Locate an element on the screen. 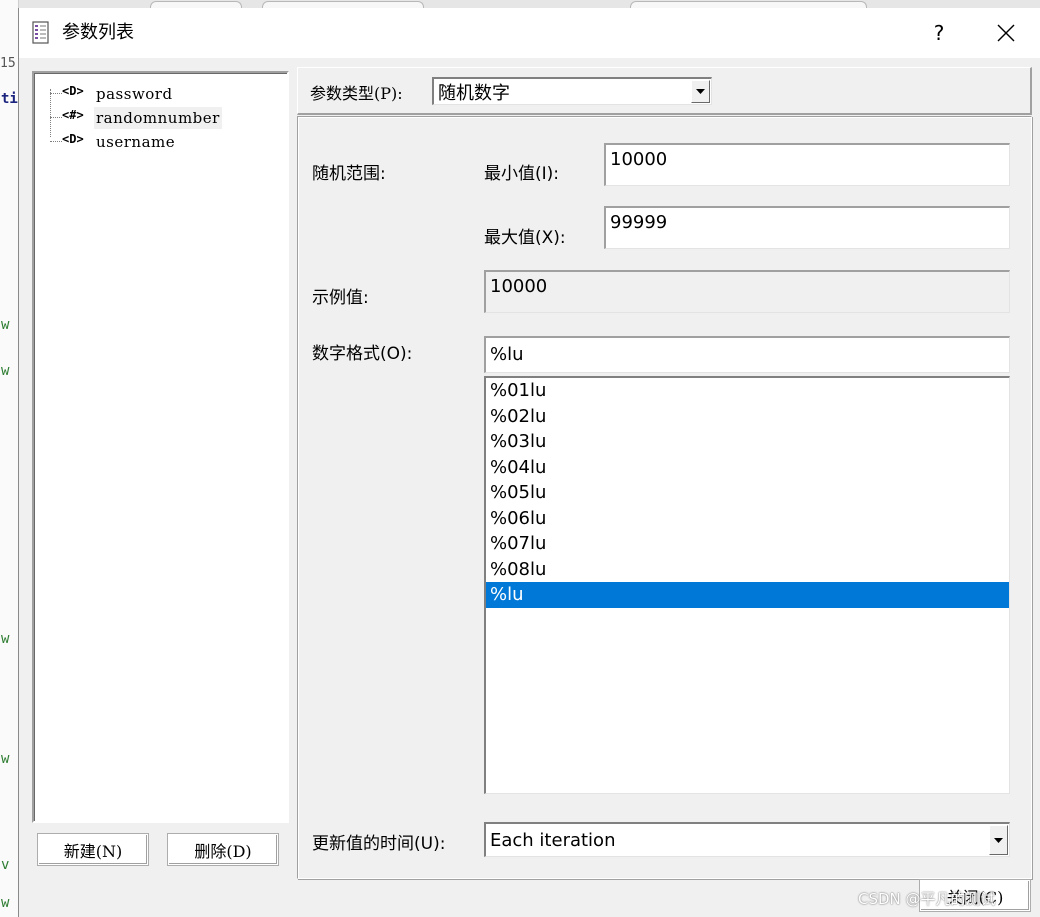  min-value-input: 10000 is located at coordinates (807, 164).